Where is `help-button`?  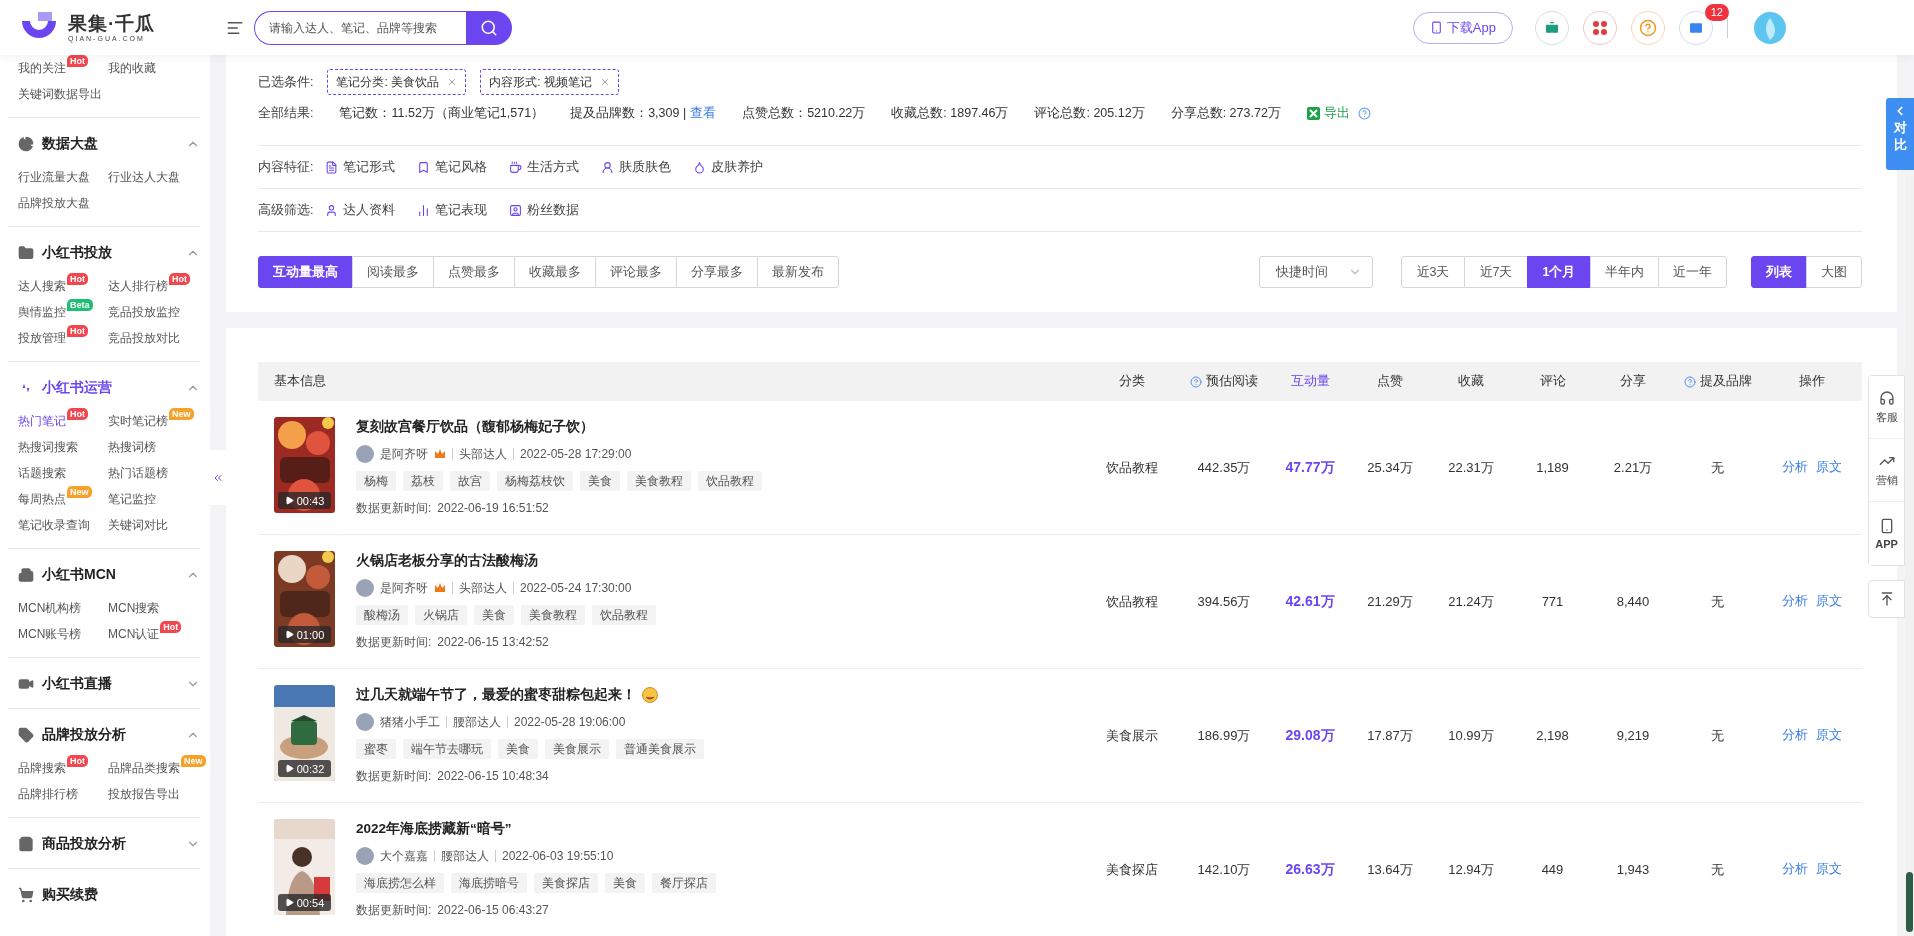
help-button is located at coordinates (1648, 27).